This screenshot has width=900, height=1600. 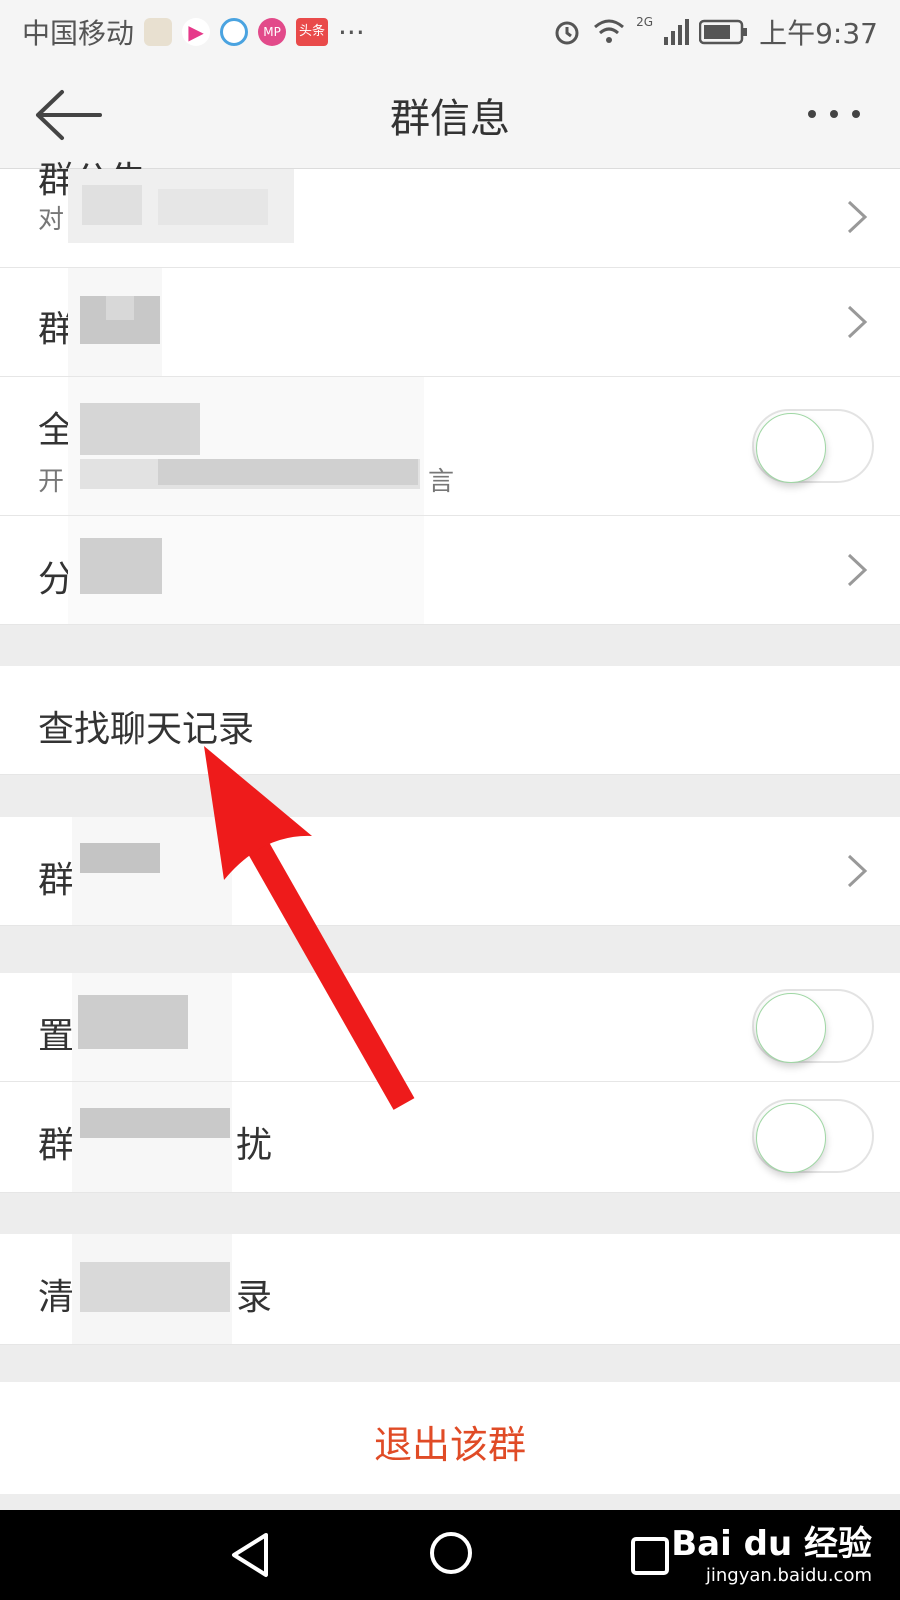 I want to click on status-right: 2G 上午9:37, so click(x=715, y=32).